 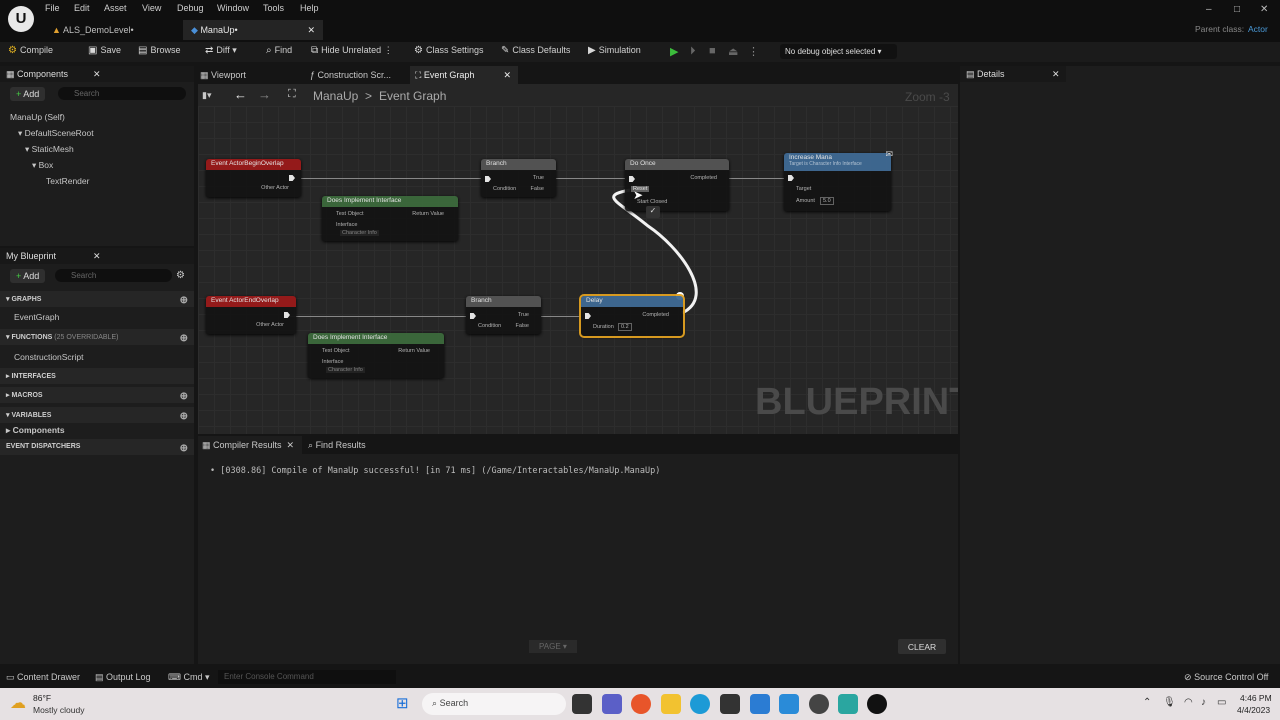 What do you see at coordinates (97, 337) in the screenshot?
I see `section-functions: ▾ FUNCTIONS (25 OVERRIDABLE) ⊕` at bounding box center [97, 337].